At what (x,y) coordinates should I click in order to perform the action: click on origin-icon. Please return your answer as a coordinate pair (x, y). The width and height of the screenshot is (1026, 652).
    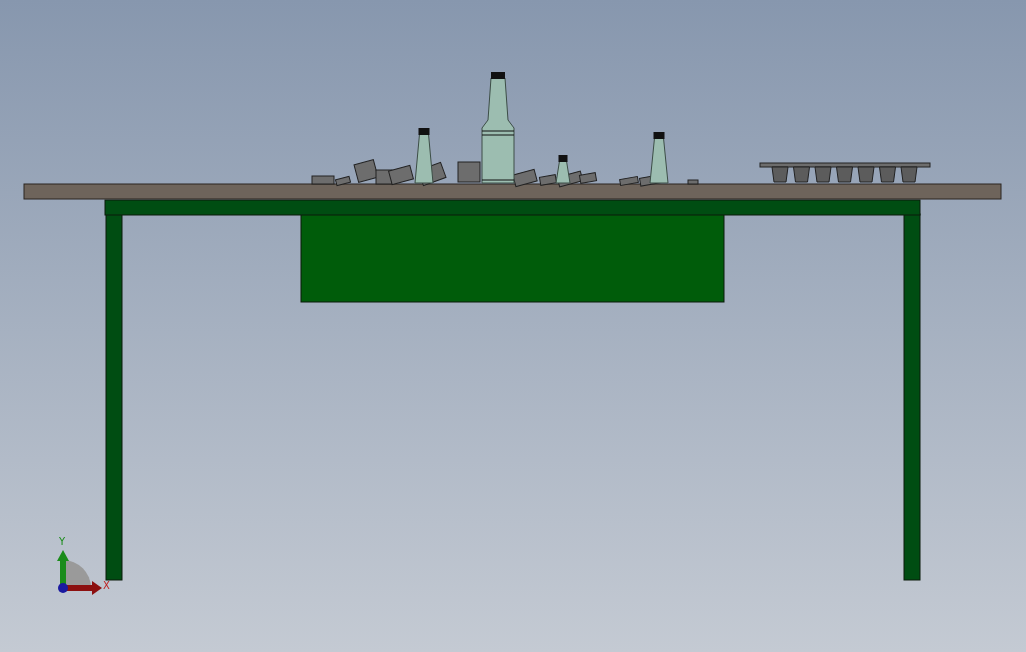
    Looking at the image, I should click on (63, 588).